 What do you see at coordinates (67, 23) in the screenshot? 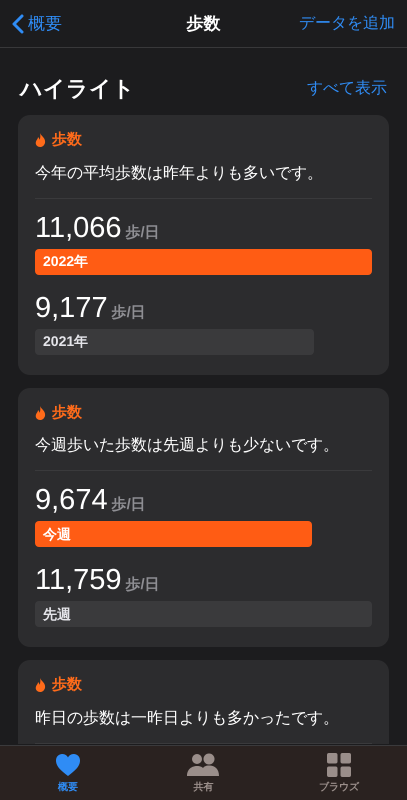
I see `back-button: 概要` at bounding box center [67, 23].